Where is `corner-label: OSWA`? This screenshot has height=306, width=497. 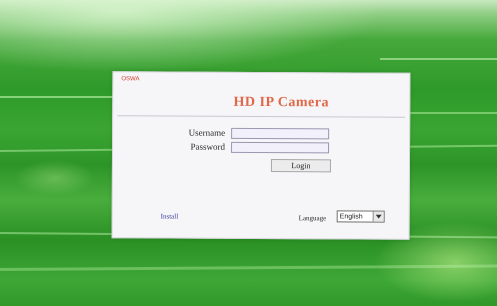
corner-label: OSWA is located at coordinates (130, 79).